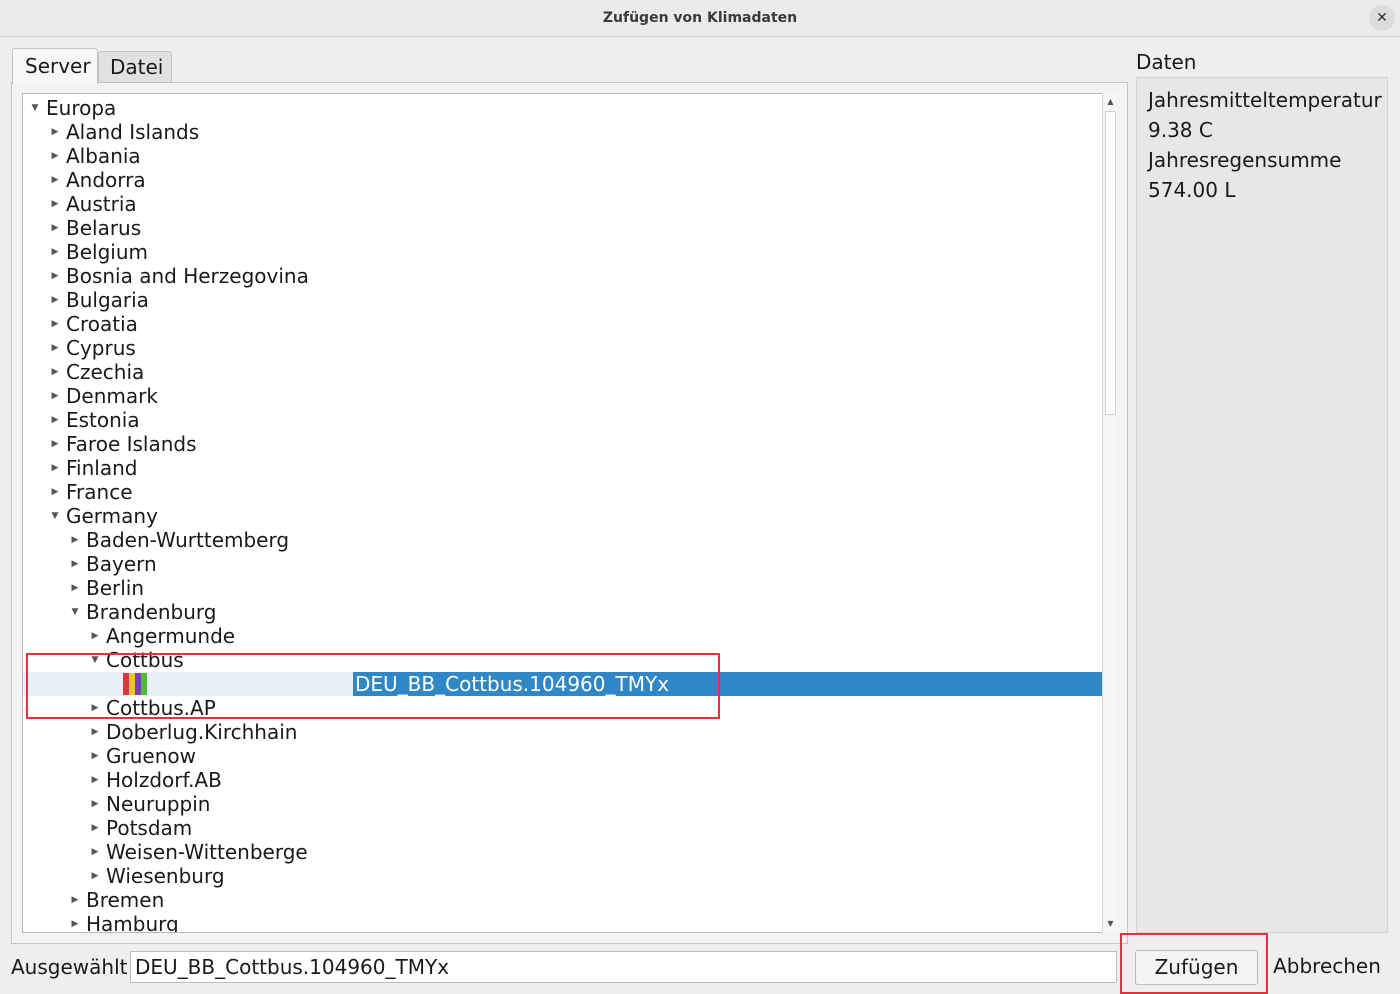 Image resolution: width=1400 pixels, height=994 pixels. I want to click on tree-scrollbar: ▲ ▼, so click(1110, 513).